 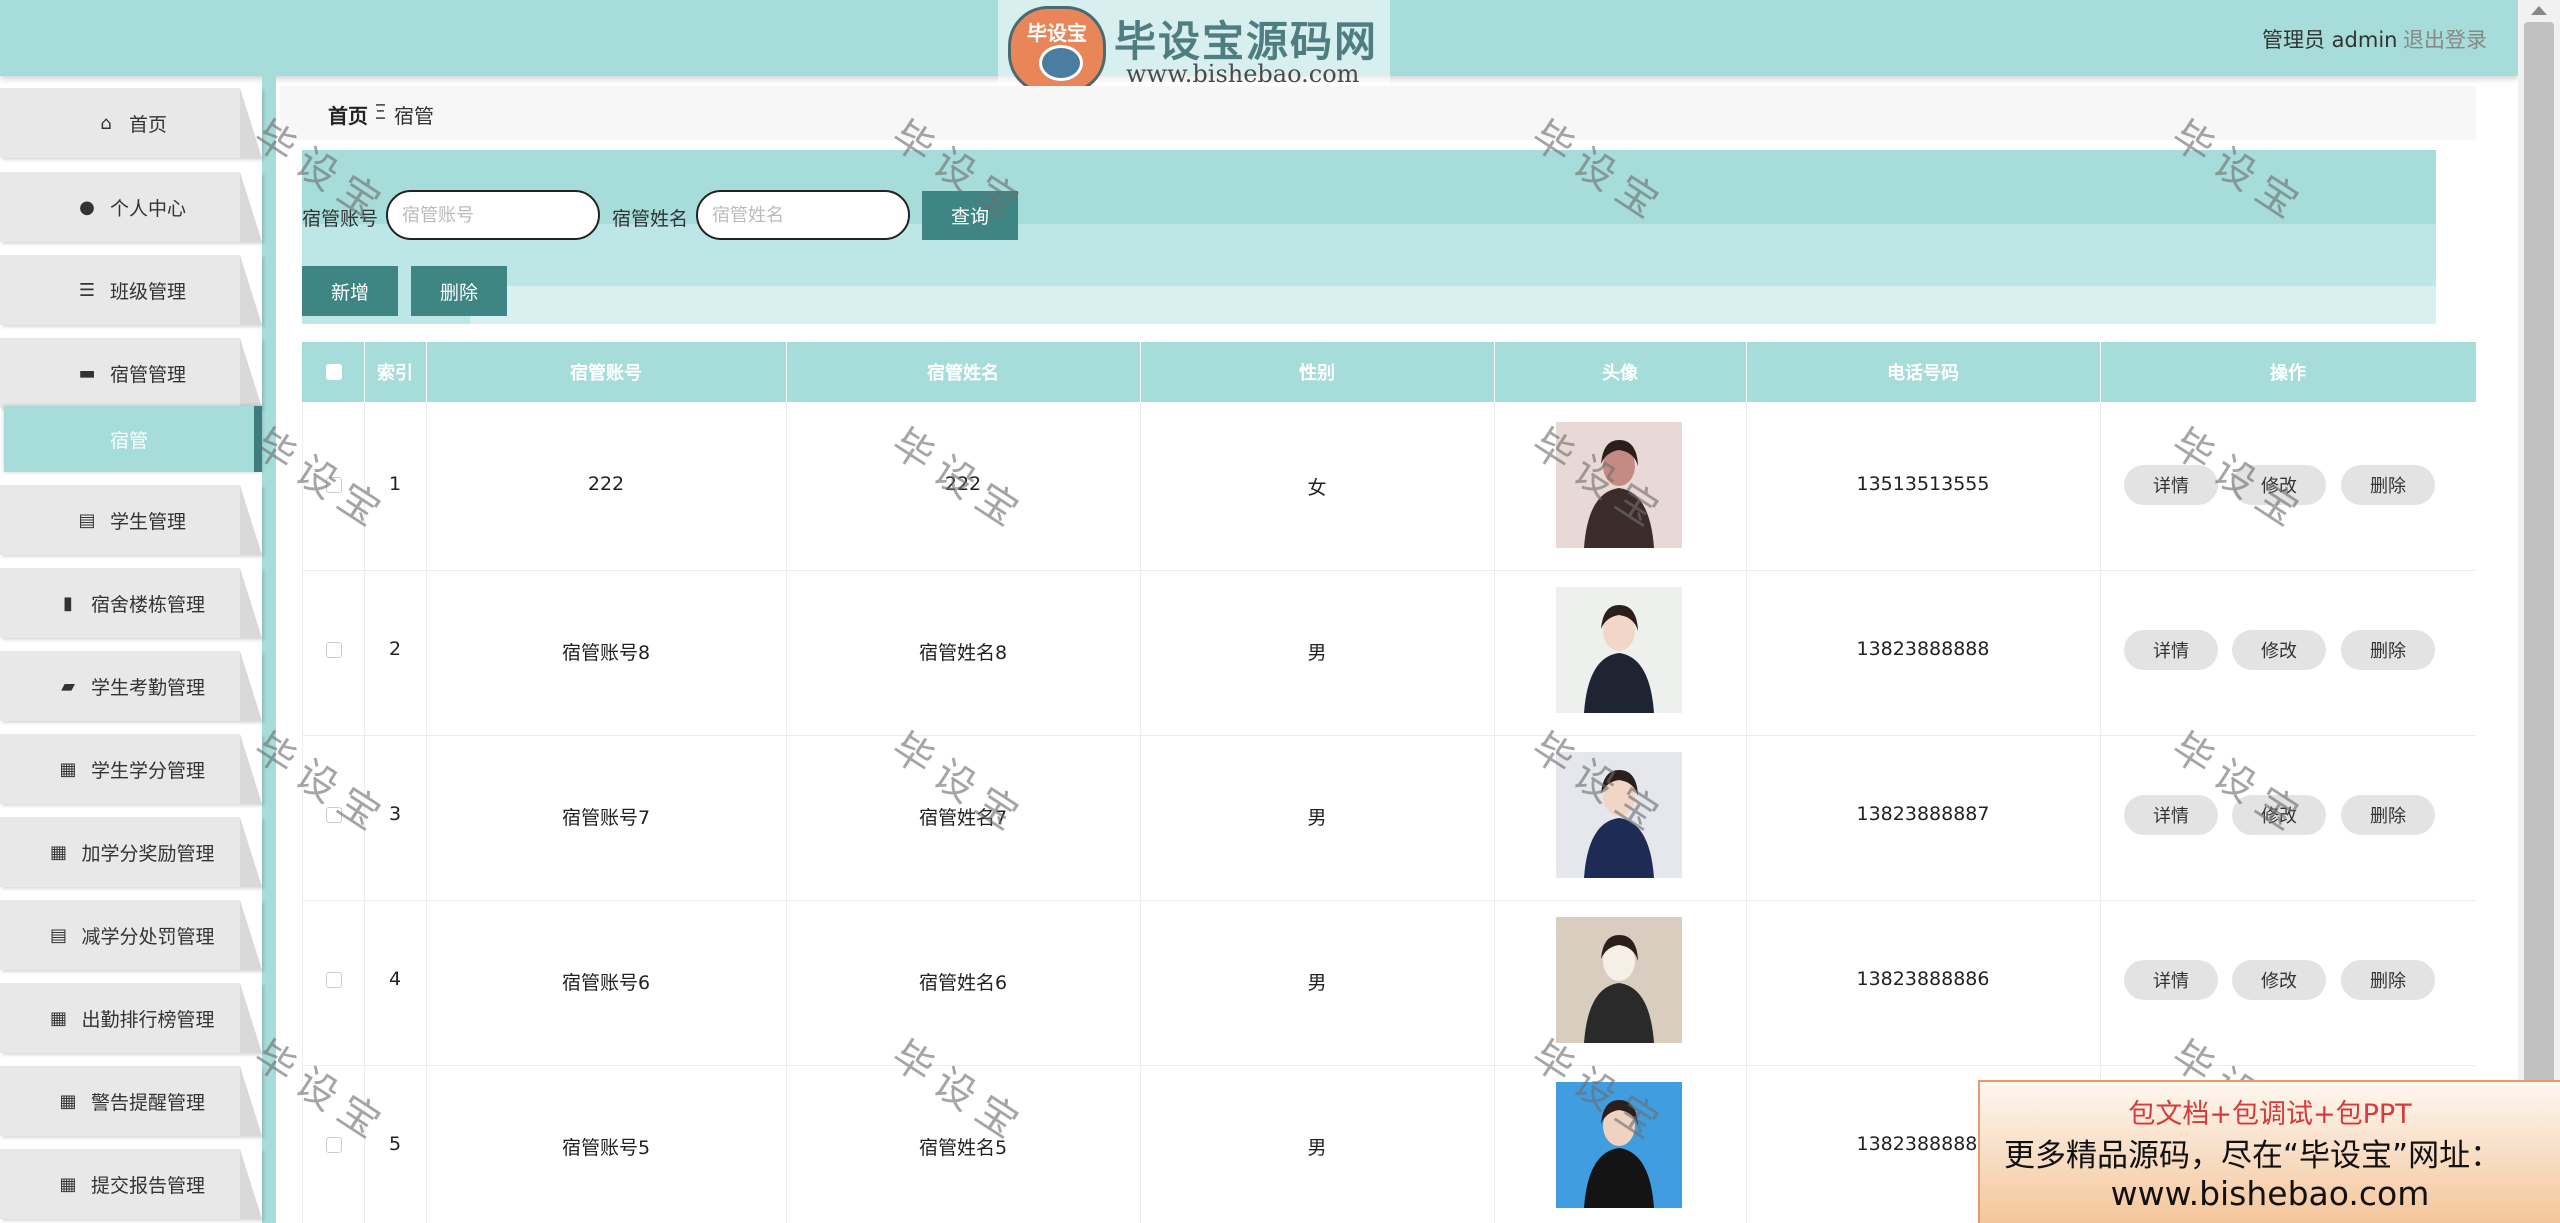 I want to click on breadcrumb-current: 宿管, so click(x=414, y=116).